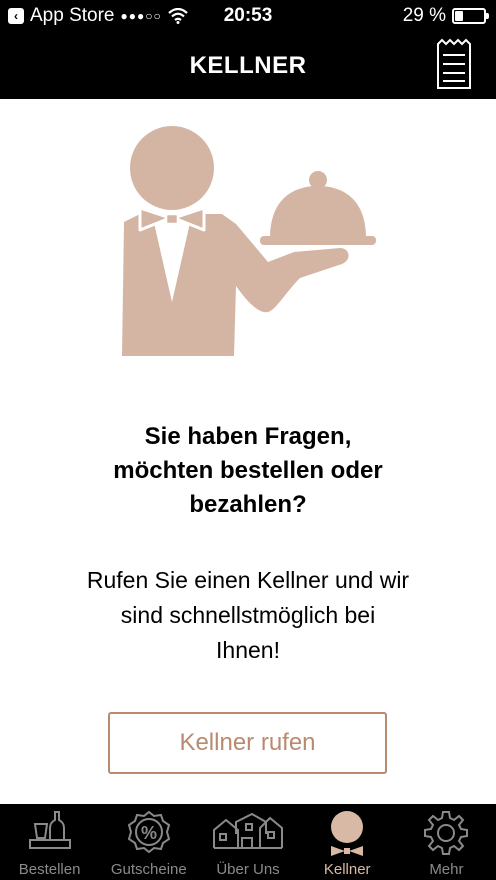 The height and width of the screenshot is (880, 496). Describe the element at coordinates (347, 833) in the screenshot. I see `waiter-icon` at that location.